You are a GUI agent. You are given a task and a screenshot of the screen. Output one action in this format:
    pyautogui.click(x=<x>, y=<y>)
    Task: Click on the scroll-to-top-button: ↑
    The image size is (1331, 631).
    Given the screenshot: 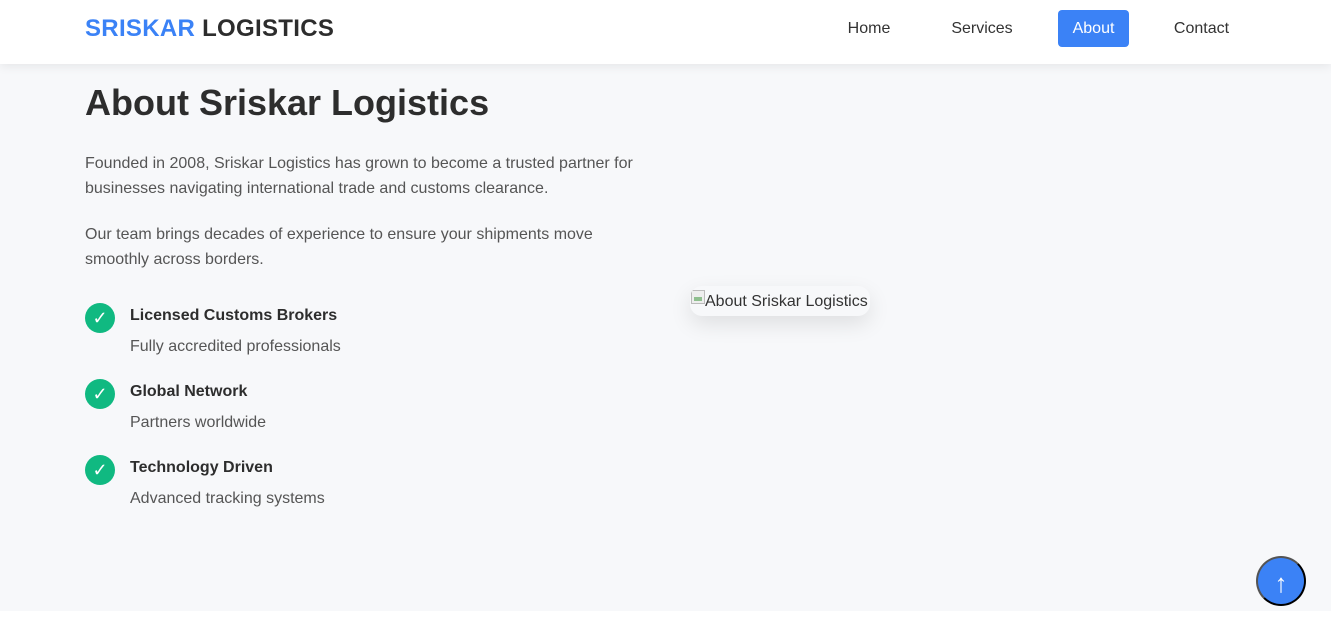 What is the action you would take?
    pyautogui.click(x=1281, y=581)
    